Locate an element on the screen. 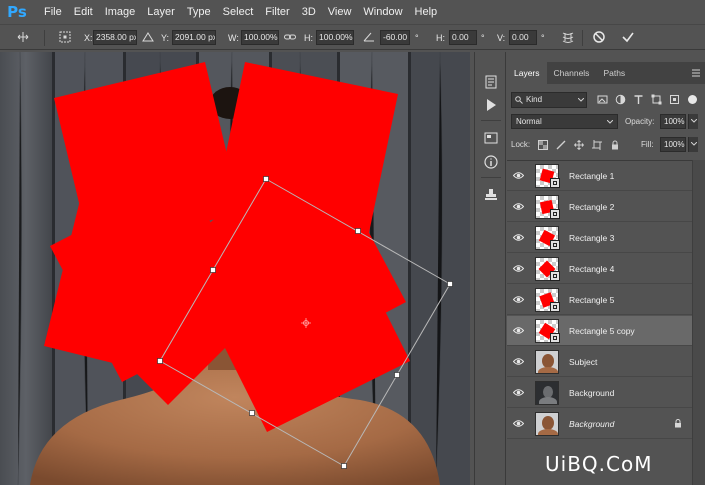  move-tool-icon is located at coordinates (23, 37).